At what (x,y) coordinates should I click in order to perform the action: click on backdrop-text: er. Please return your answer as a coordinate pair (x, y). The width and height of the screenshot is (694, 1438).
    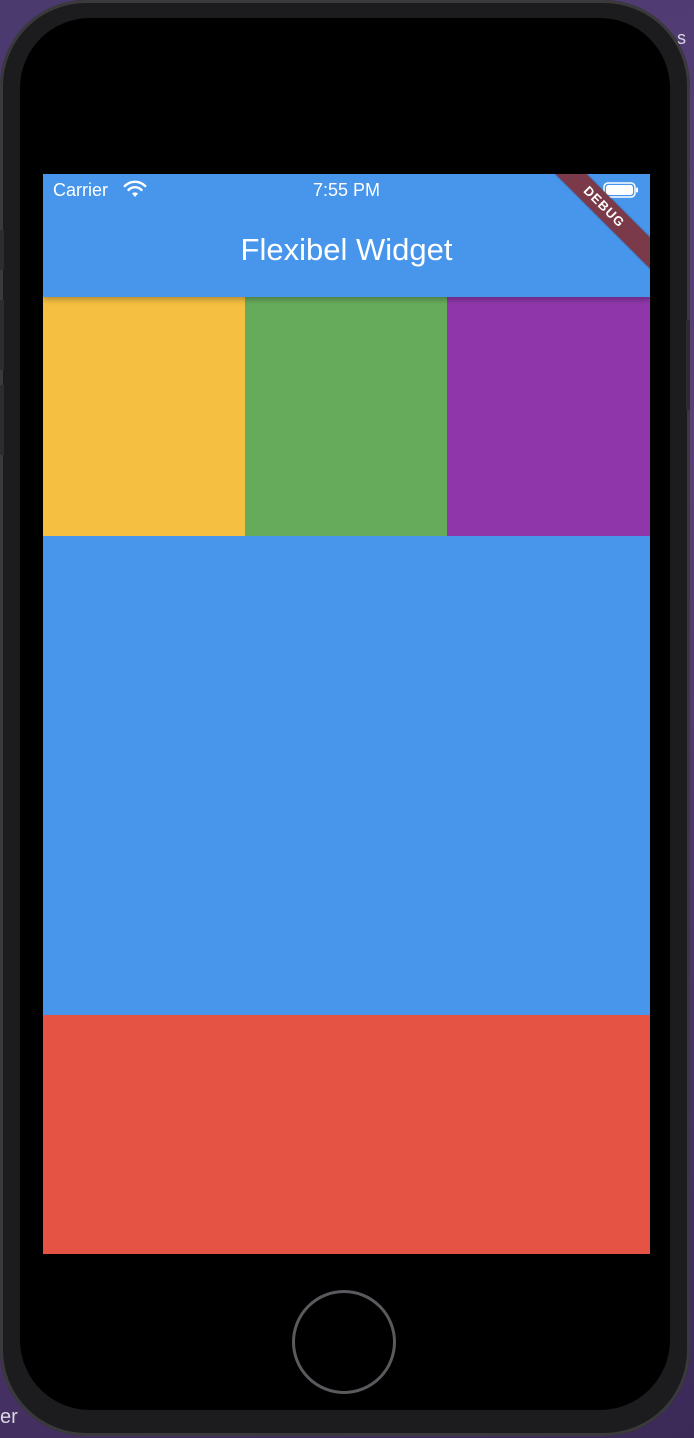
    Looking at the image, I should click on (9, 1417).